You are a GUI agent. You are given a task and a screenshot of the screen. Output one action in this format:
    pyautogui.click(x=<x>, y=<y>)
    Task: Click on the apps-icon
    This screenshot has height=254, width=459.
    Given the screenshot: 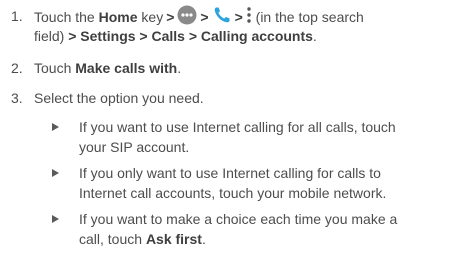 What is the action you would take?
    pyautogui.click(x=187, y=17)
    